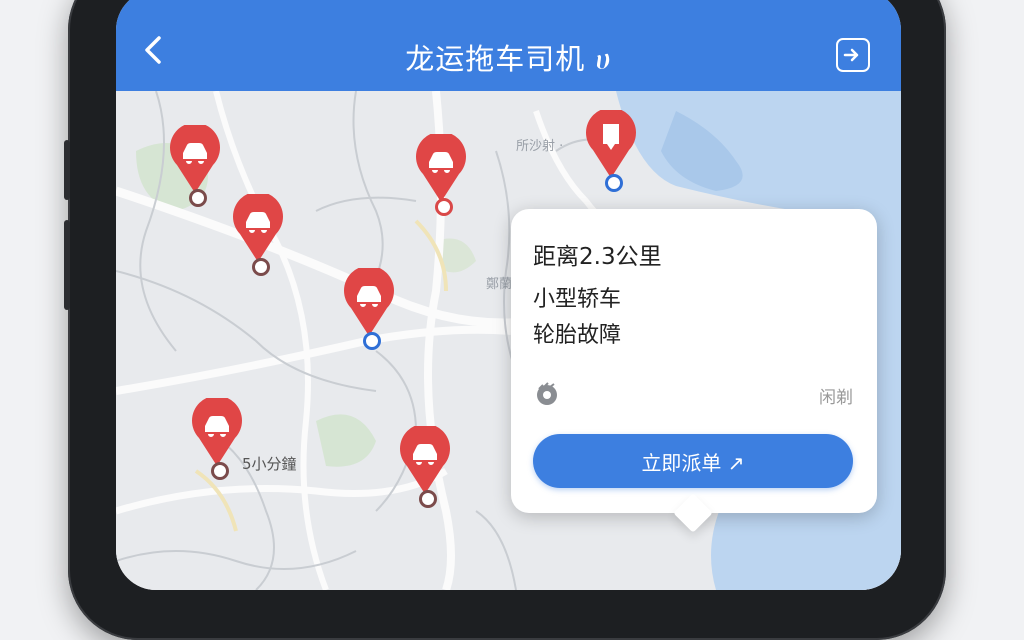 Image resolution: width=1024 pixels, height=640 pixels. What do you see at coordinates (693, 461) in the screenshot?
I see `dispatch-button: 立即派单 ↗` at bounding box center [693, 461].